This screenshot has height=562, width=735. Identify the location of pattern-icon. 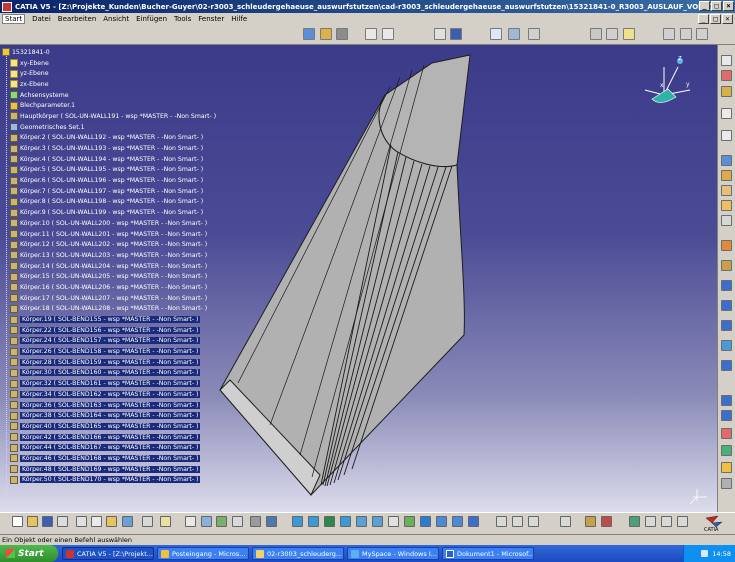
(726, 345).